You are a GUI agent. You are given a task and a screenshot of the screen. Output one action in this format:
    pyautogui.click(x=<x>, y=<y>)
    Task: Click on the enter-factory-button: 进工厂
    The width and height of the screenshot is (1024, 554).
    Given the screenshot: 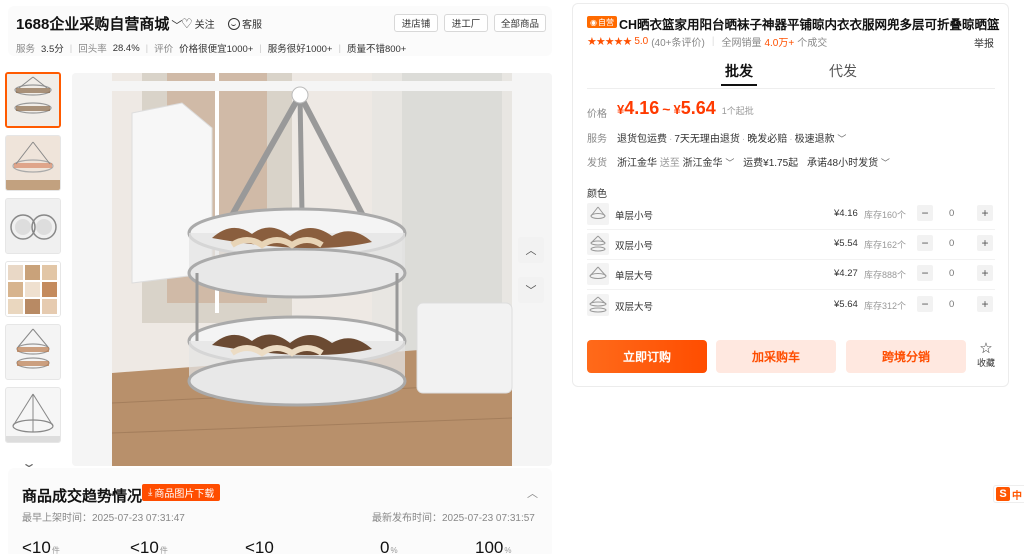 What is the action you would take?
    pyautogui.click(x=466, y=23)
    